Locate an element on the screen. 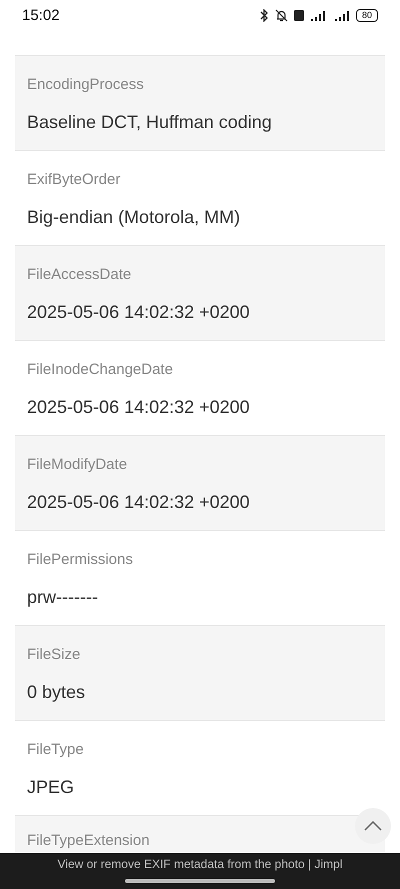 This screenshot has width=400, height=889. field-value: Big-endian (Motorola, MM) is located at coordinates (134, 217).